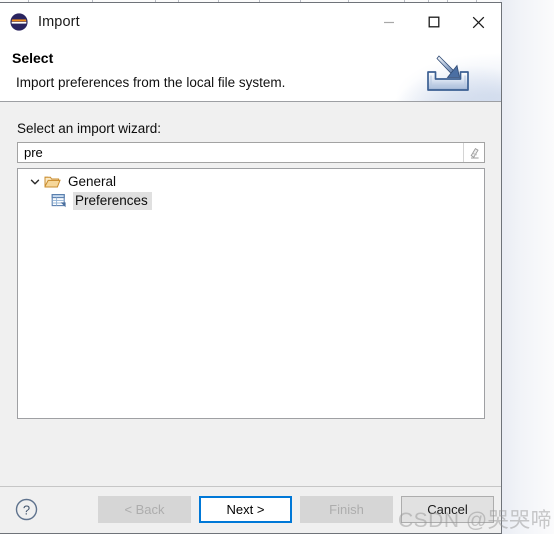 The image size is (554, 534). What do you see at coordinates (19, 22) in the screenshot?
I see `eclipse-logo-icon` at bounding box center [19, 22].